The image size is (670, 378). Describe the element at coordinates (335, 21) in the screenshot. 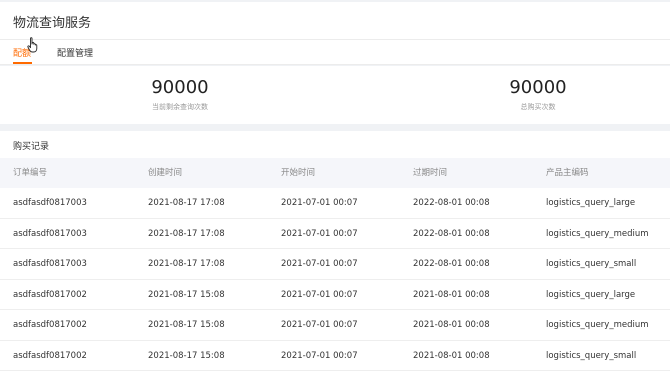

I see `page-header: 物流查询服务` at that location.